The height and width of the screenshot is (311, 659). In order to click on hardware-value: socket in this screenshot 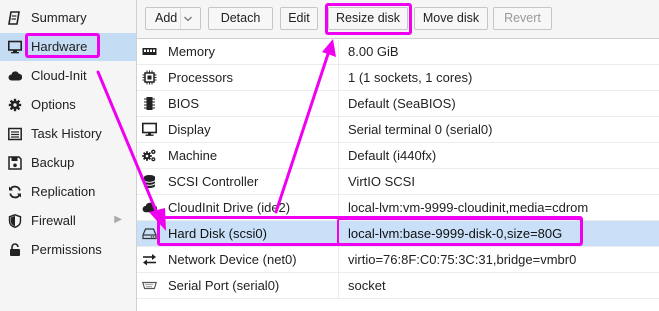, I will do `click(367, 285)`.